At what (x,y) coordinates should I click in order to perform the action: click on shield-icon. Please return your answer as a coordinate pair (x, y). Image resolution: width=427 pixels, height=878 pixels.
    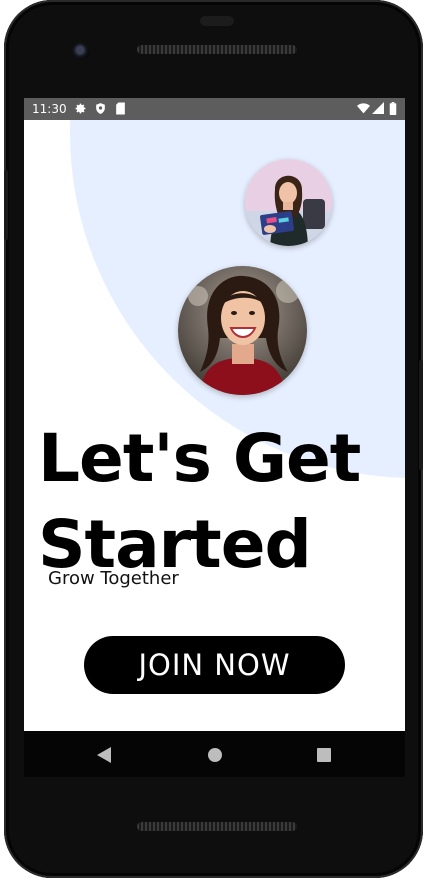
    Looking at the image, I should click on (100, 110).